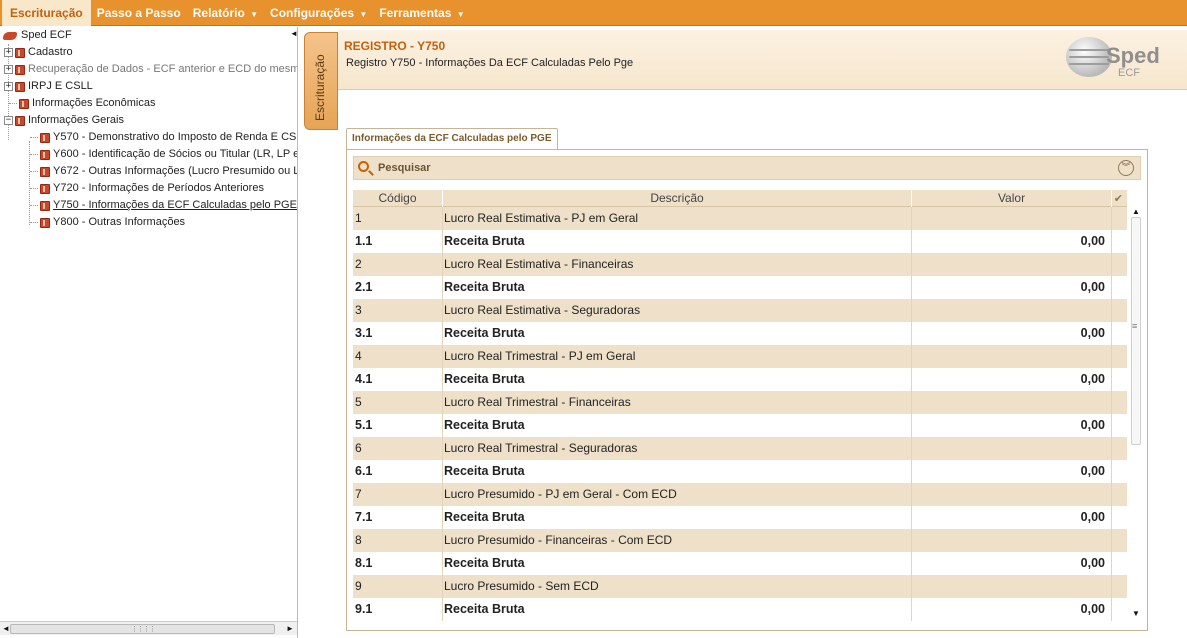  What do you see at coordinates (740, 333) in the screenshot?
I see `table-row: 3.1 Receita Bruta 0,00` at bounding box center [740, 333].